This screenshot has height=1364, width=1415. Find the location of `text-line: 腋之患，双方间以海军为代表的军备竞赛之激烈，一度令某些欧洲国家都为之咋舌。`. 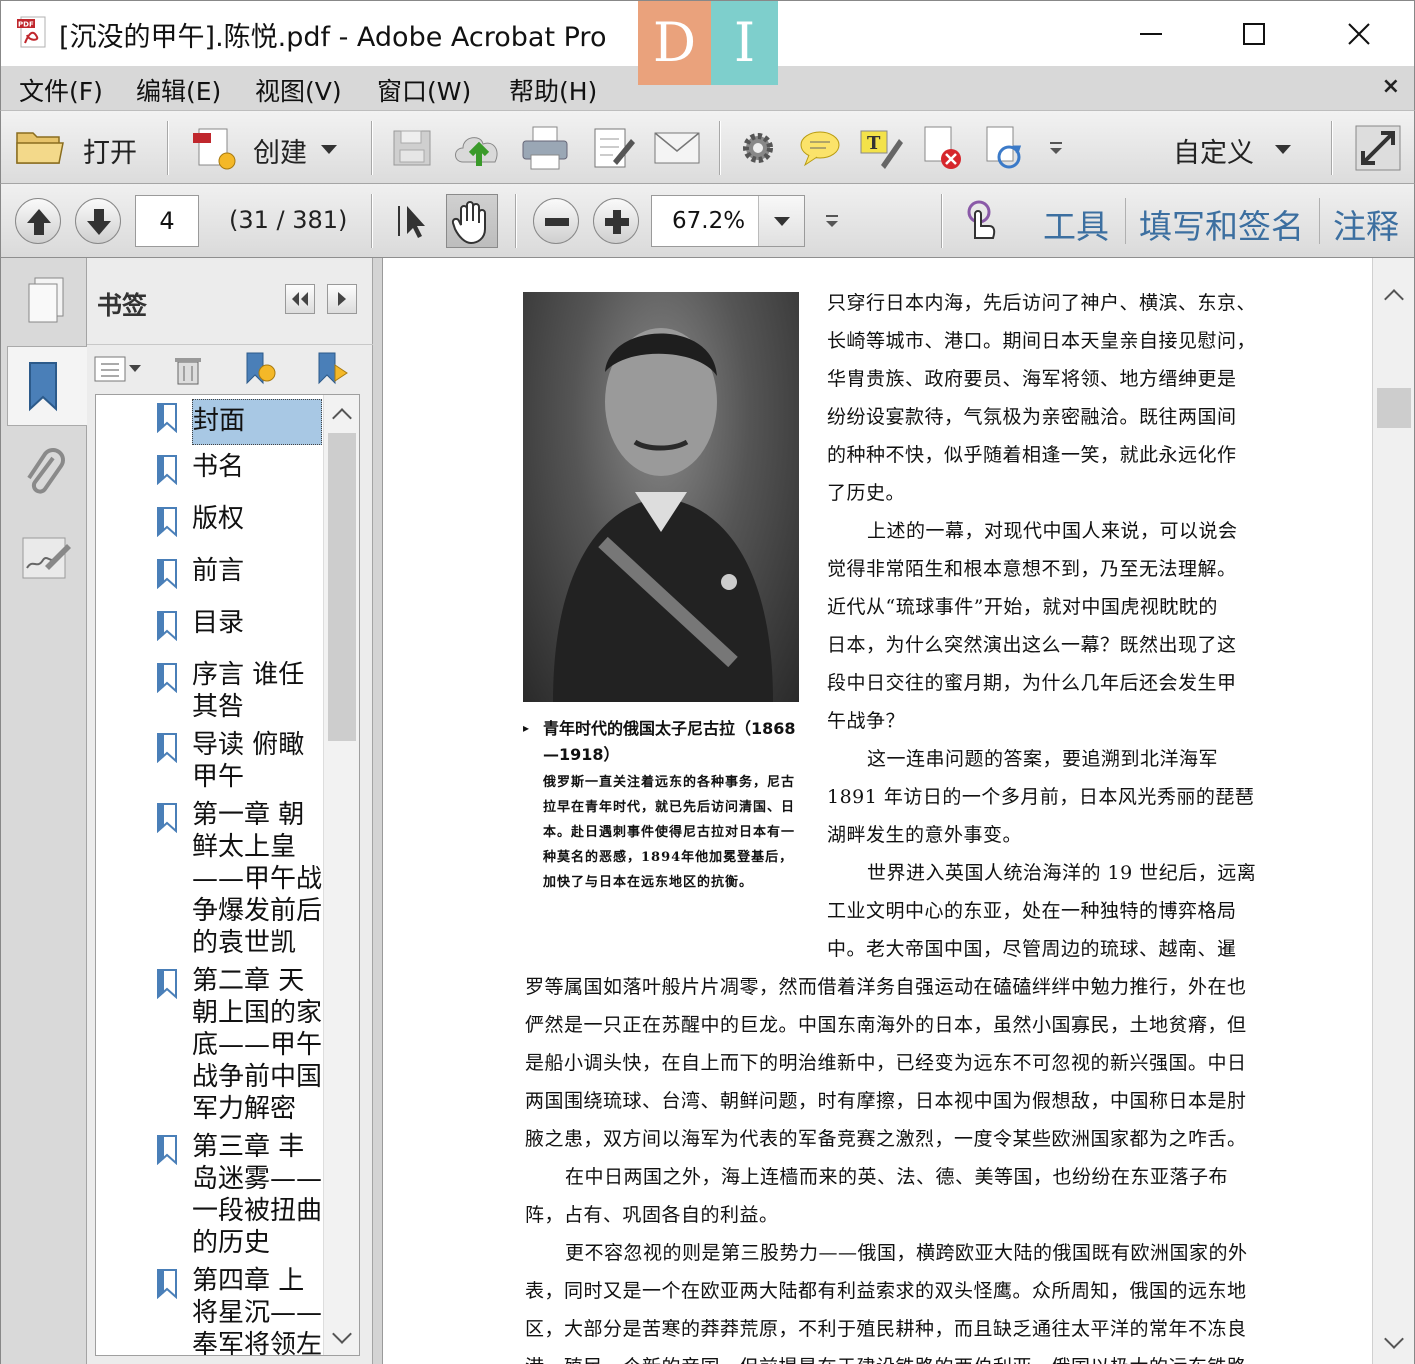

text-line: 腋之患，双方间以海军为代表的军备竞赛之激烈，一度令某些欧洲国家都为之咋舌。 is located at coordinates (886, 1139).